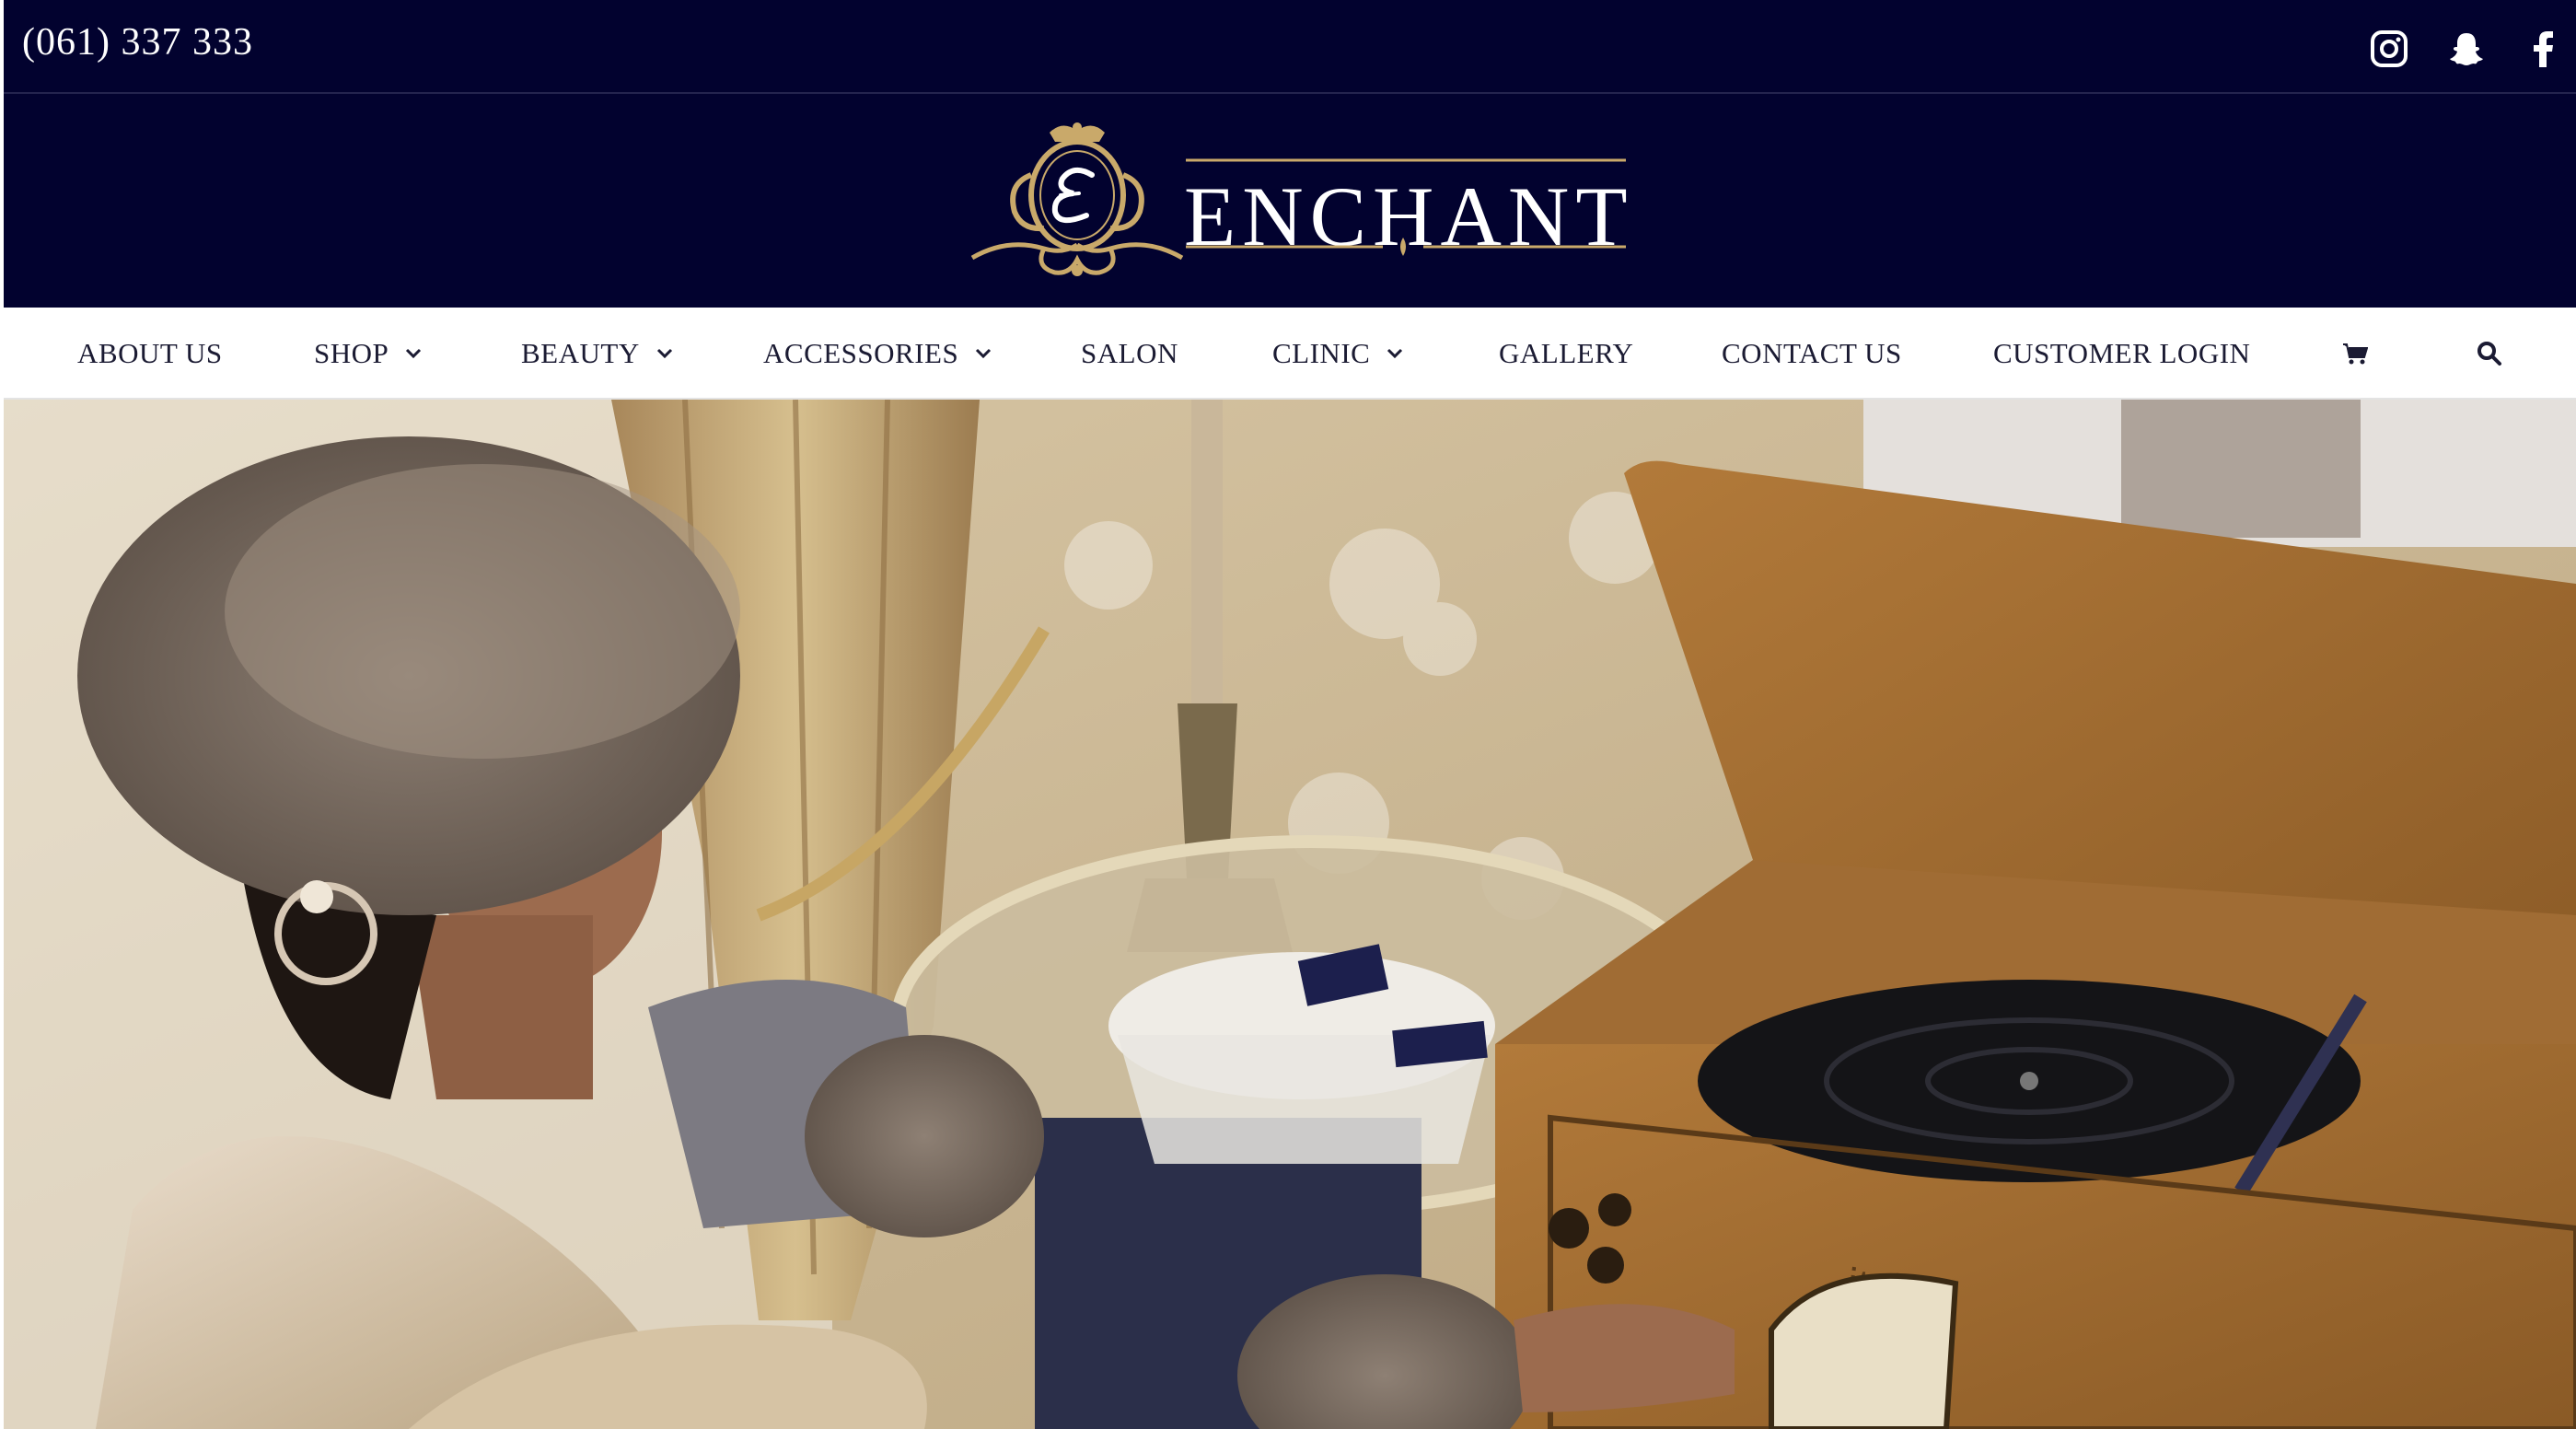  I want to click on logo-rules, so click(1406, 207).